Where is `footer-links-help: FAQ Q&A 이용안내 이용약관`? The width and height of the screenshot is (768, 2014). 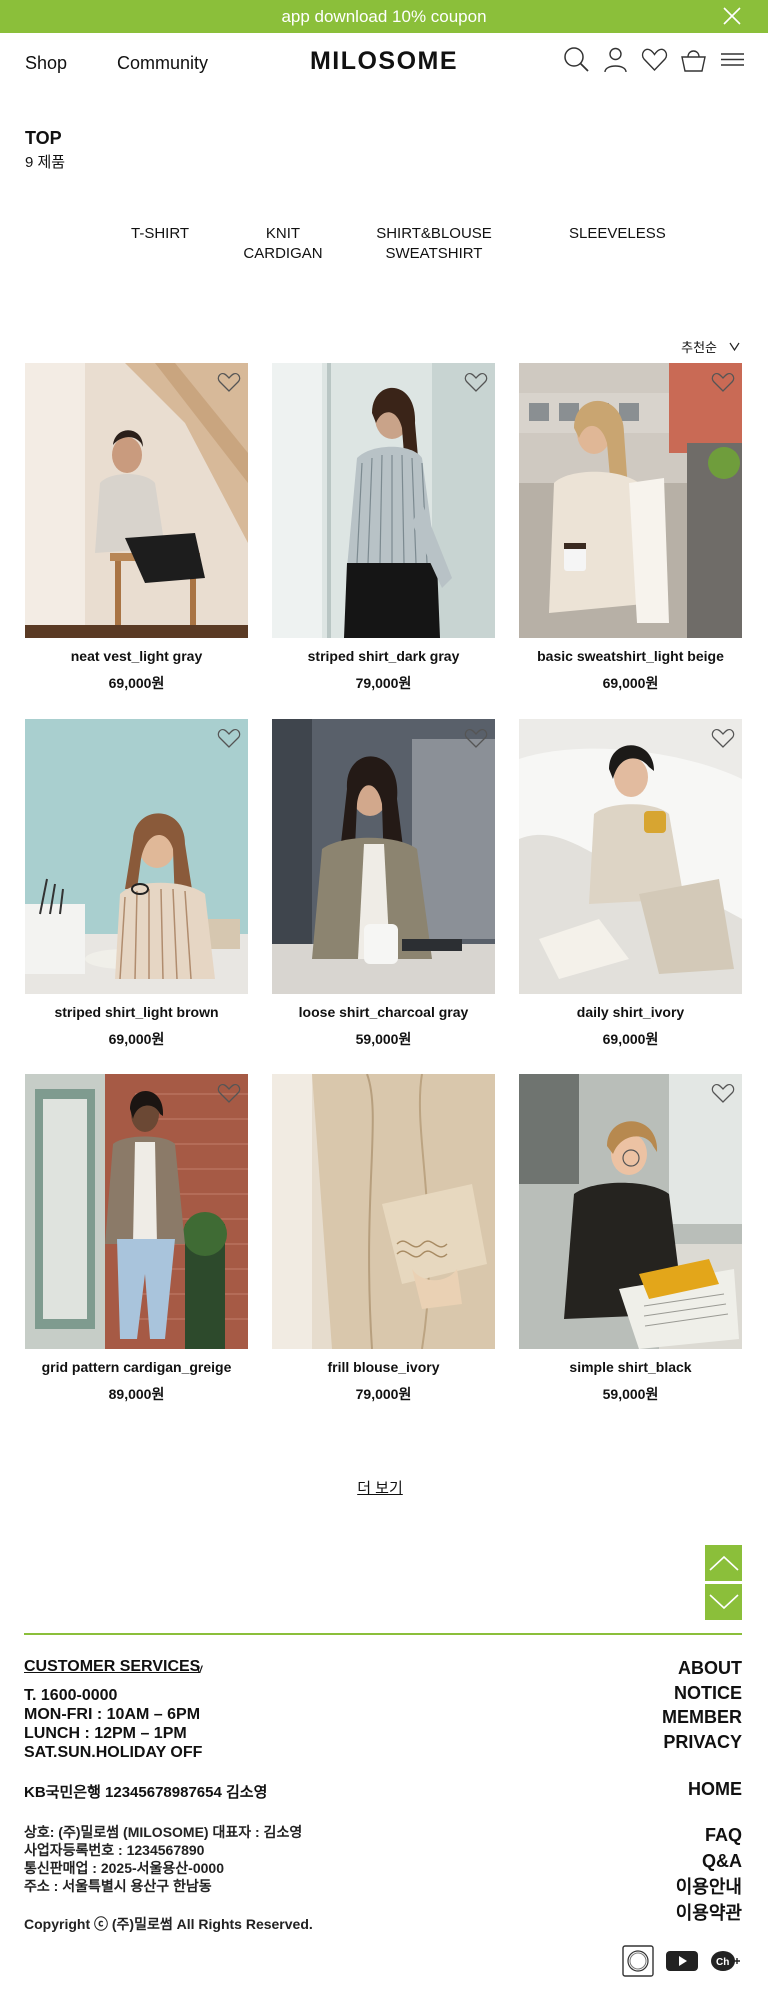 footer-links-help: FAQ Q&A 이용안내 이용약관 is located at coordinates (709, 1874).